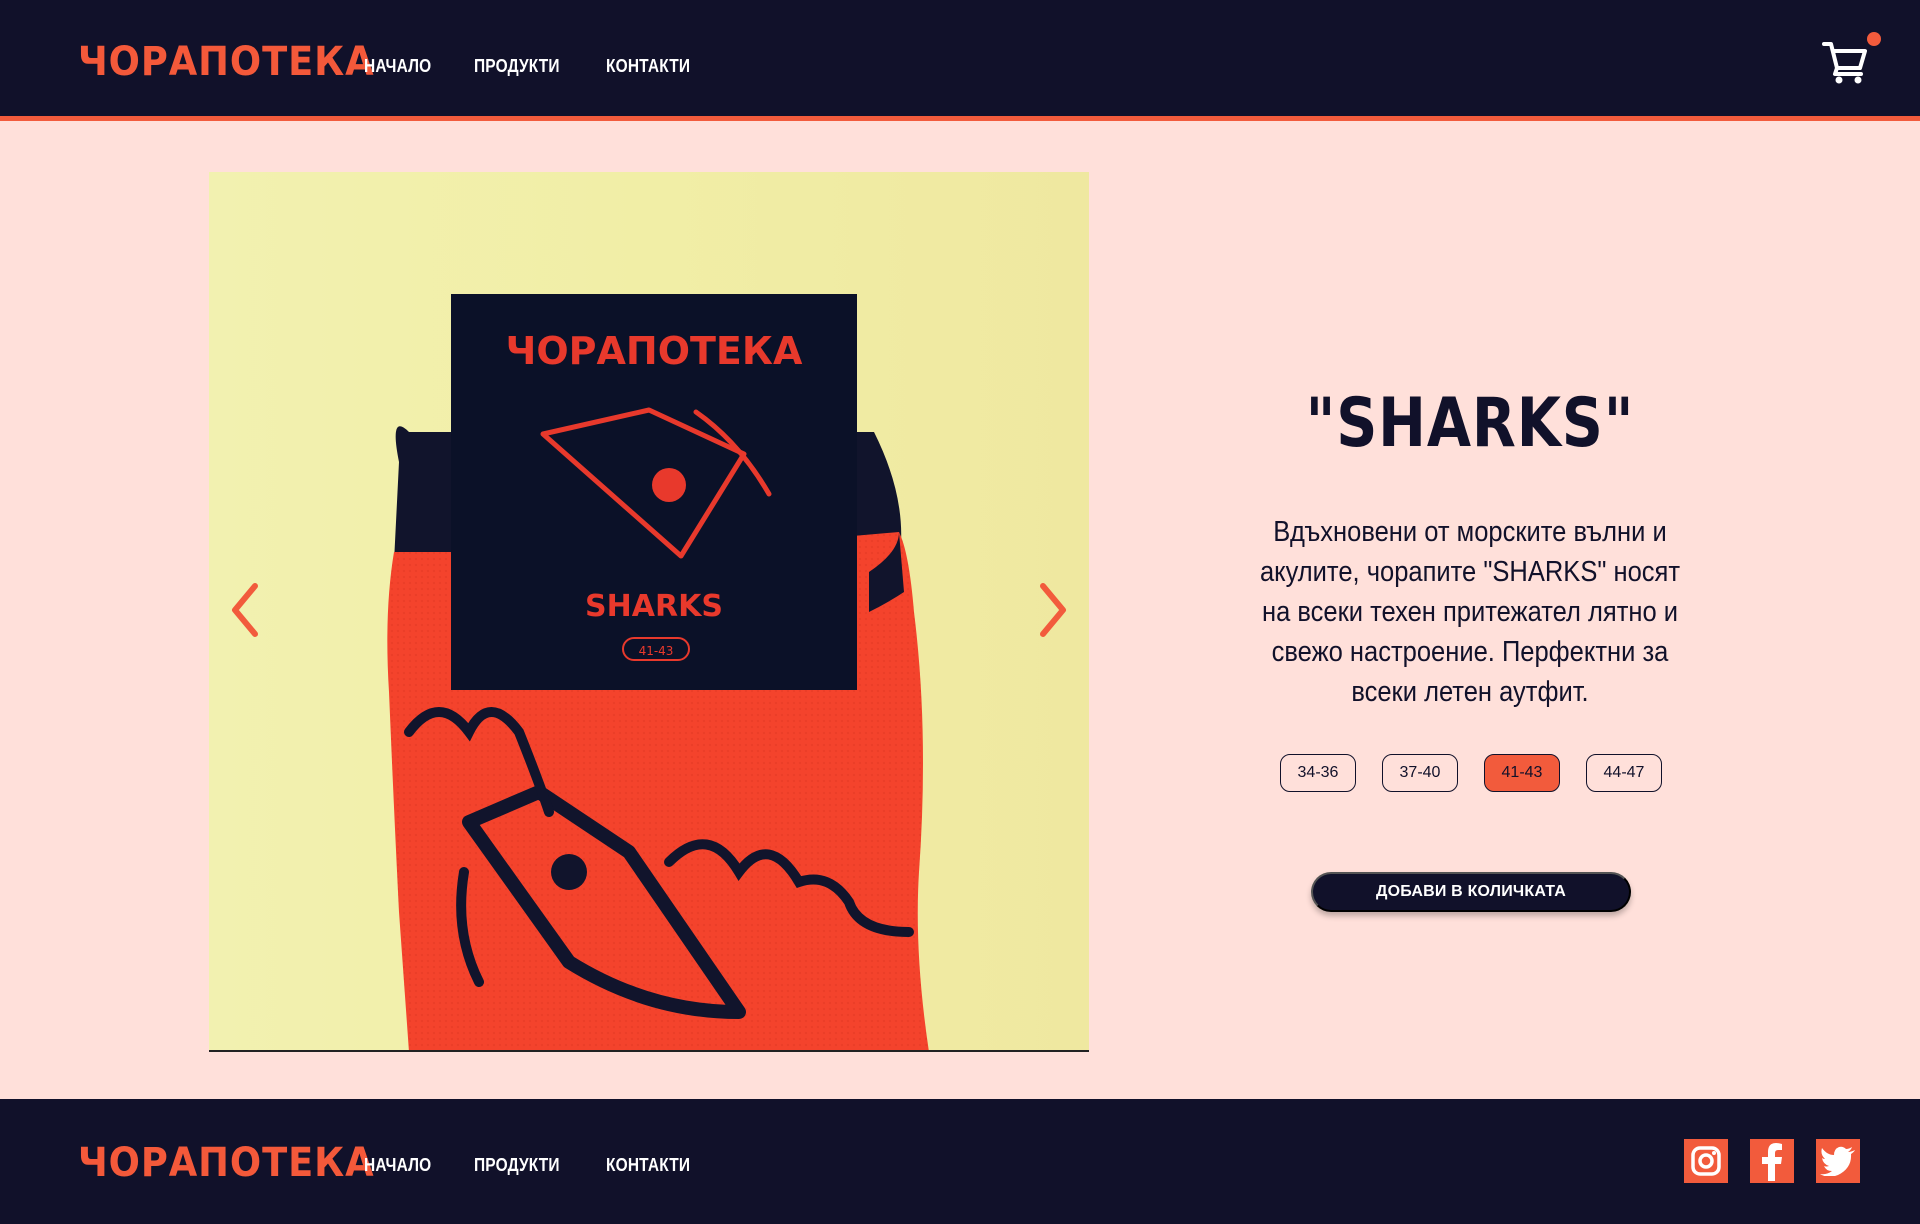  I want to click on footer-nav: НАЧАЛО ПРОДУКТИ КОНТАКТИ, so click(534, 1165).